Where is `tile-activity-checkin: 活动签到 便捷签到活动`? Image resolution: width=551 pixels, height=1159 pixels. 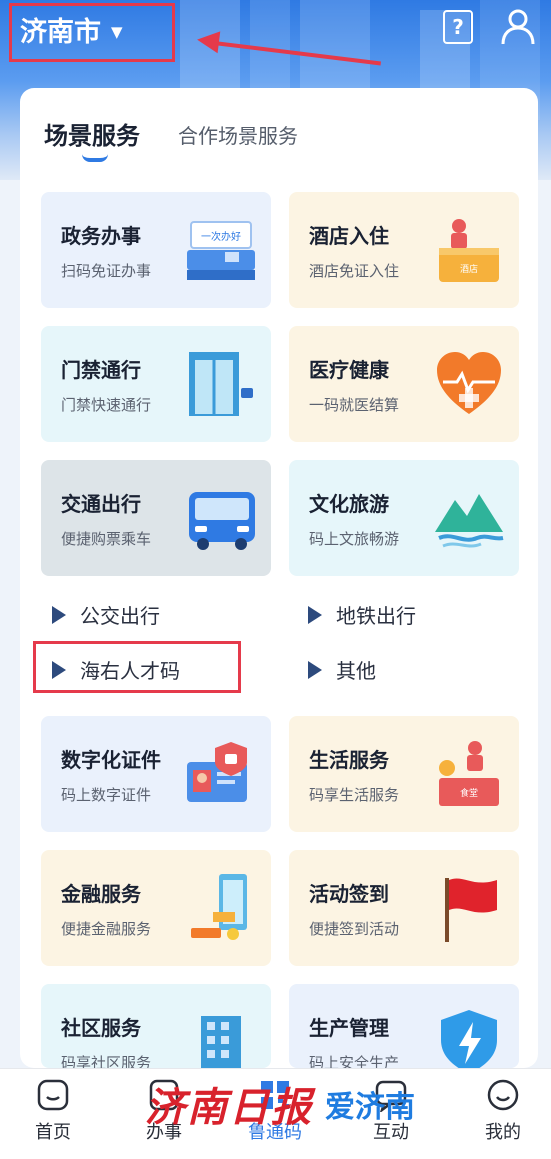
tile-activity-checkin: 活动签到 便捷签到活动 is located at coordinates (404, 908).